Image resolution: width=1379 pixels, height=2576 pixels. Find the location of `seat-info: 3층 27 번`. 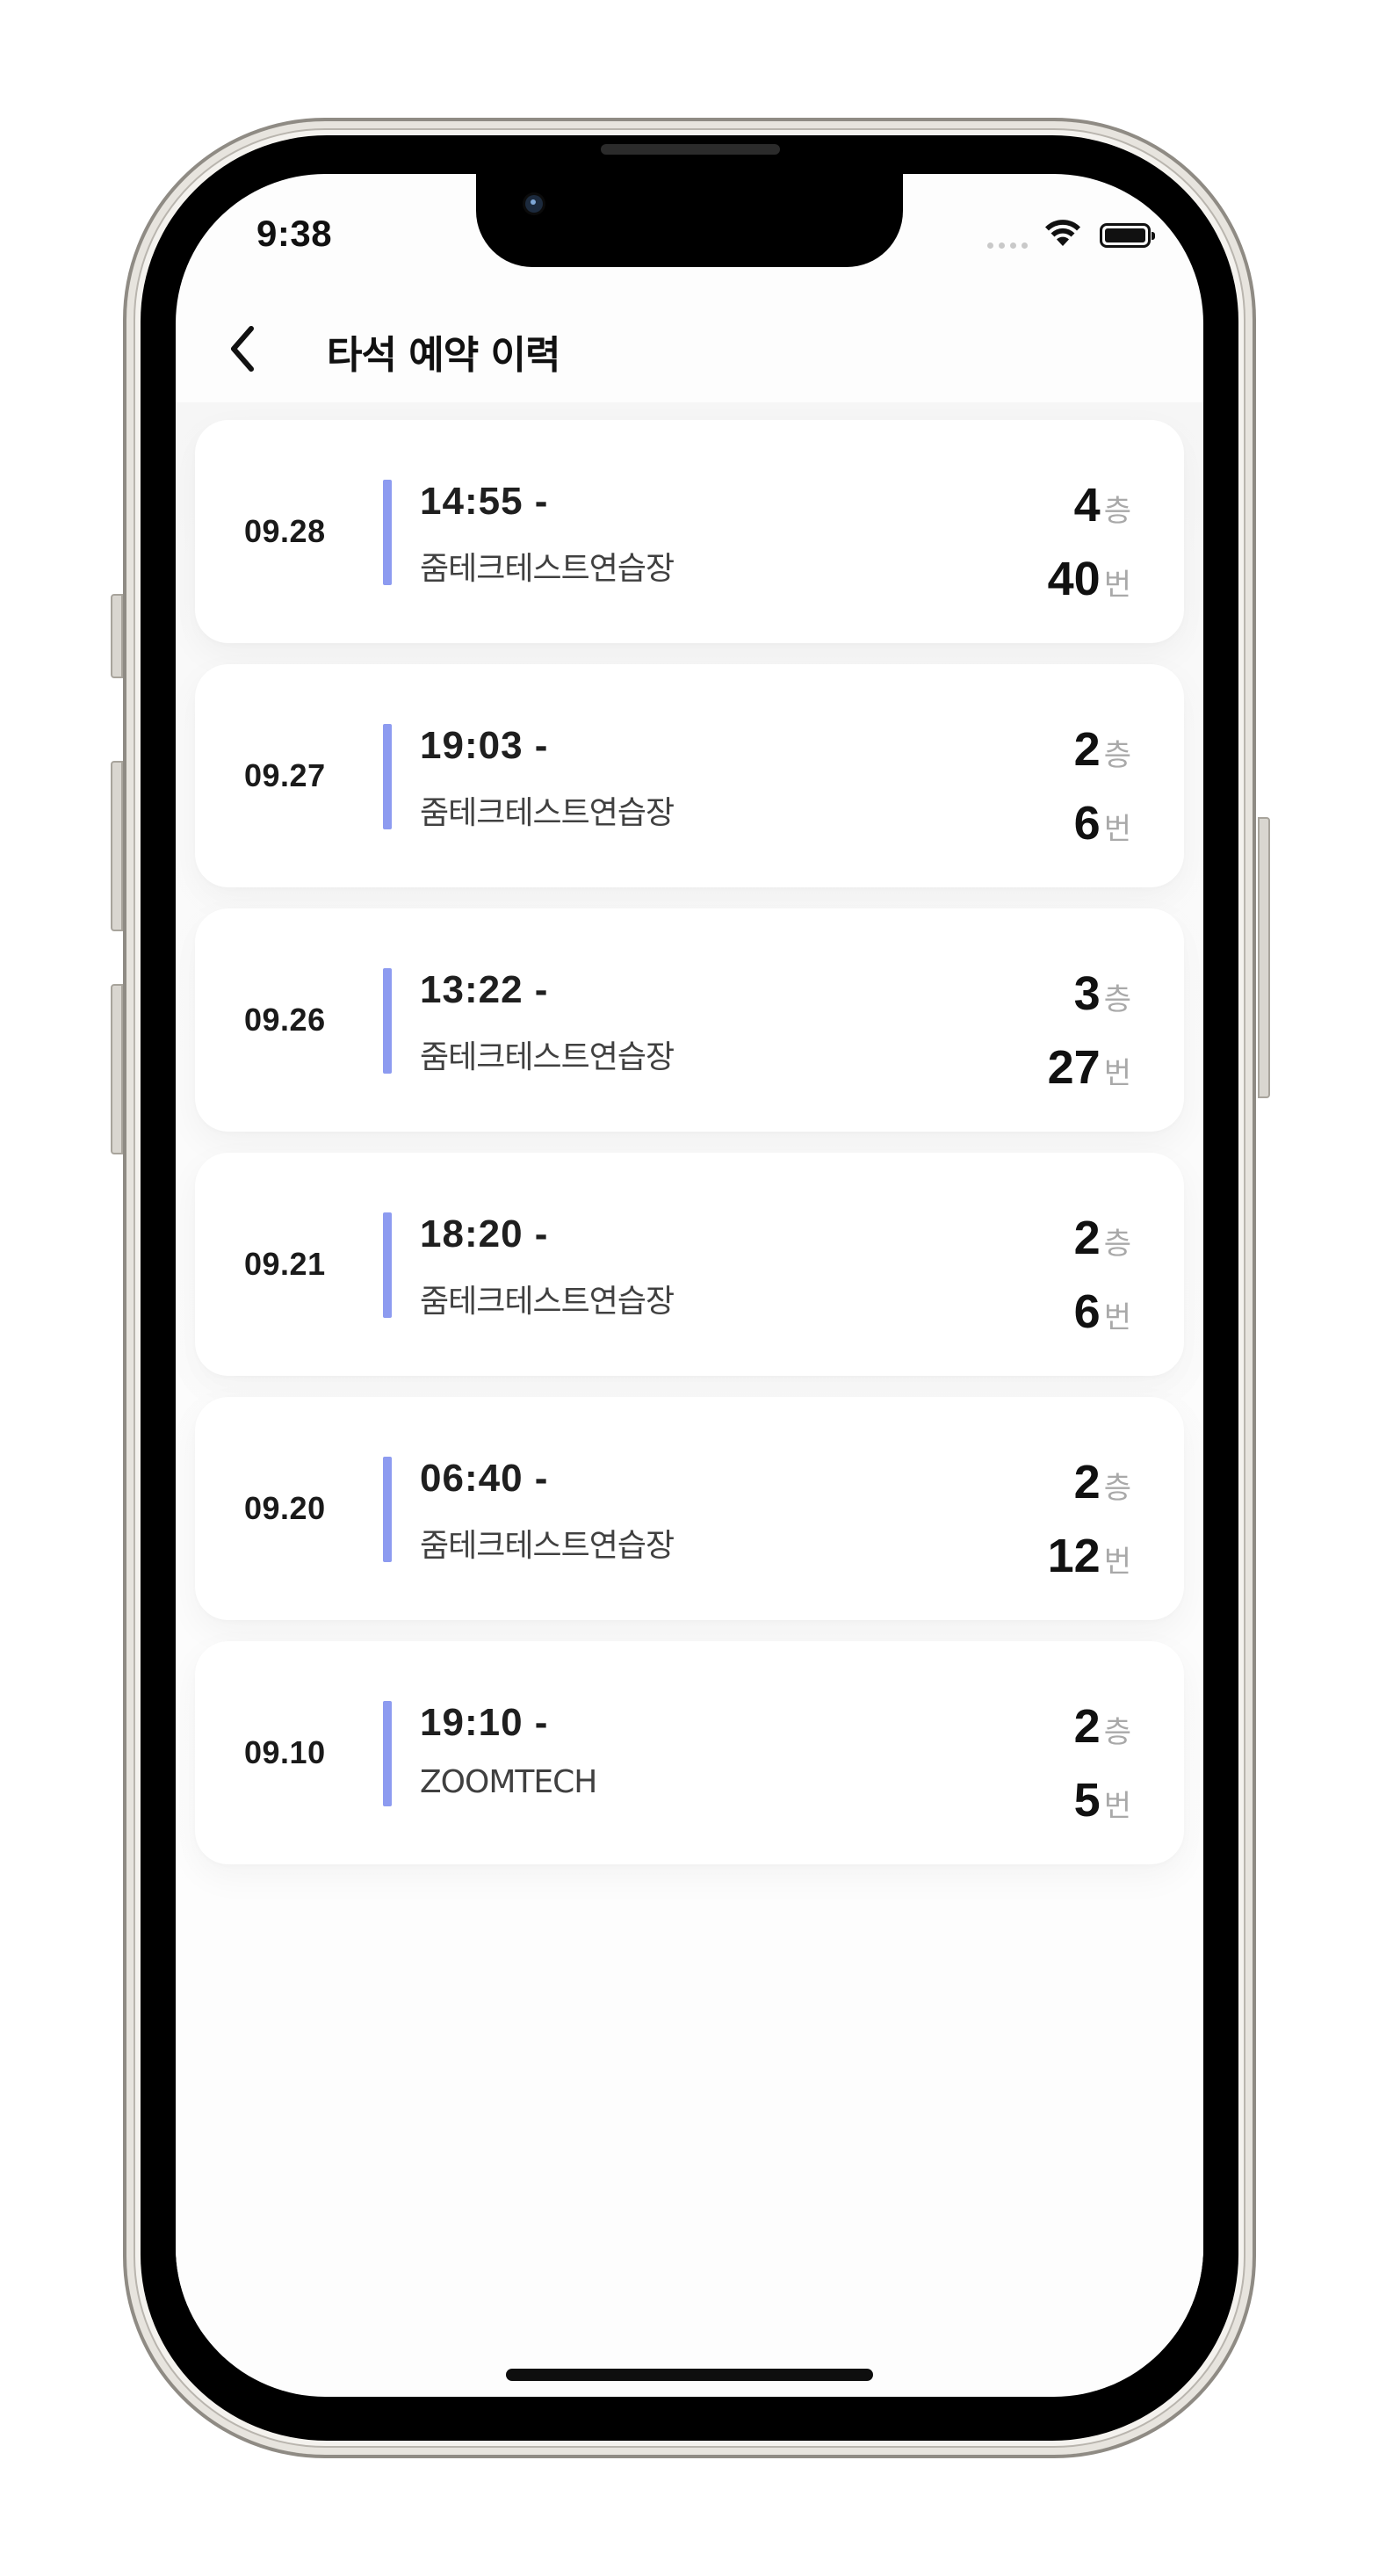

seat-info: 3층 27 번 is located at coordinates (1089, 1037).